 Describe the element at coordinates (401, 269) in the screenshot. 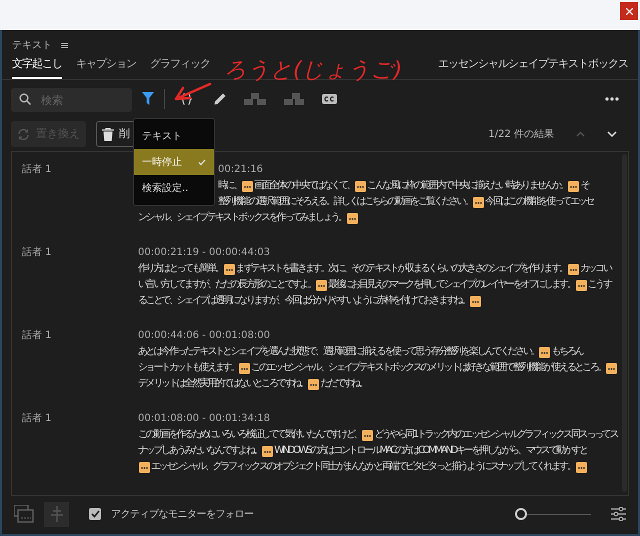

I see `transcript-text: まずテキストを書きます。次に、そのテキストが収まるくらいの大きさのシェイプを作ります。` at that location.